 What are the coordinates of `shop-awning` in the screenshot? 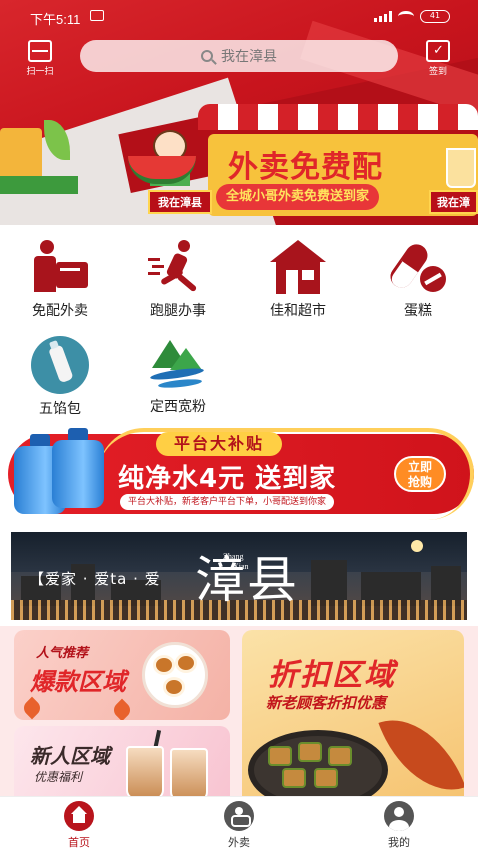 It's located at (338, 120).